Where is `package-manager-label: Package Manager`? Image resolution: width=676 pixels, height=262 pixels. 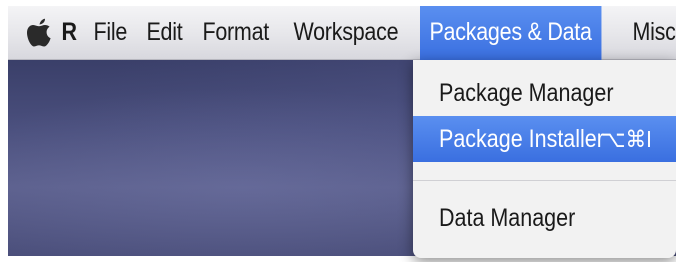
package-manager-label: Package Manager is located at coordinates (526, 92).